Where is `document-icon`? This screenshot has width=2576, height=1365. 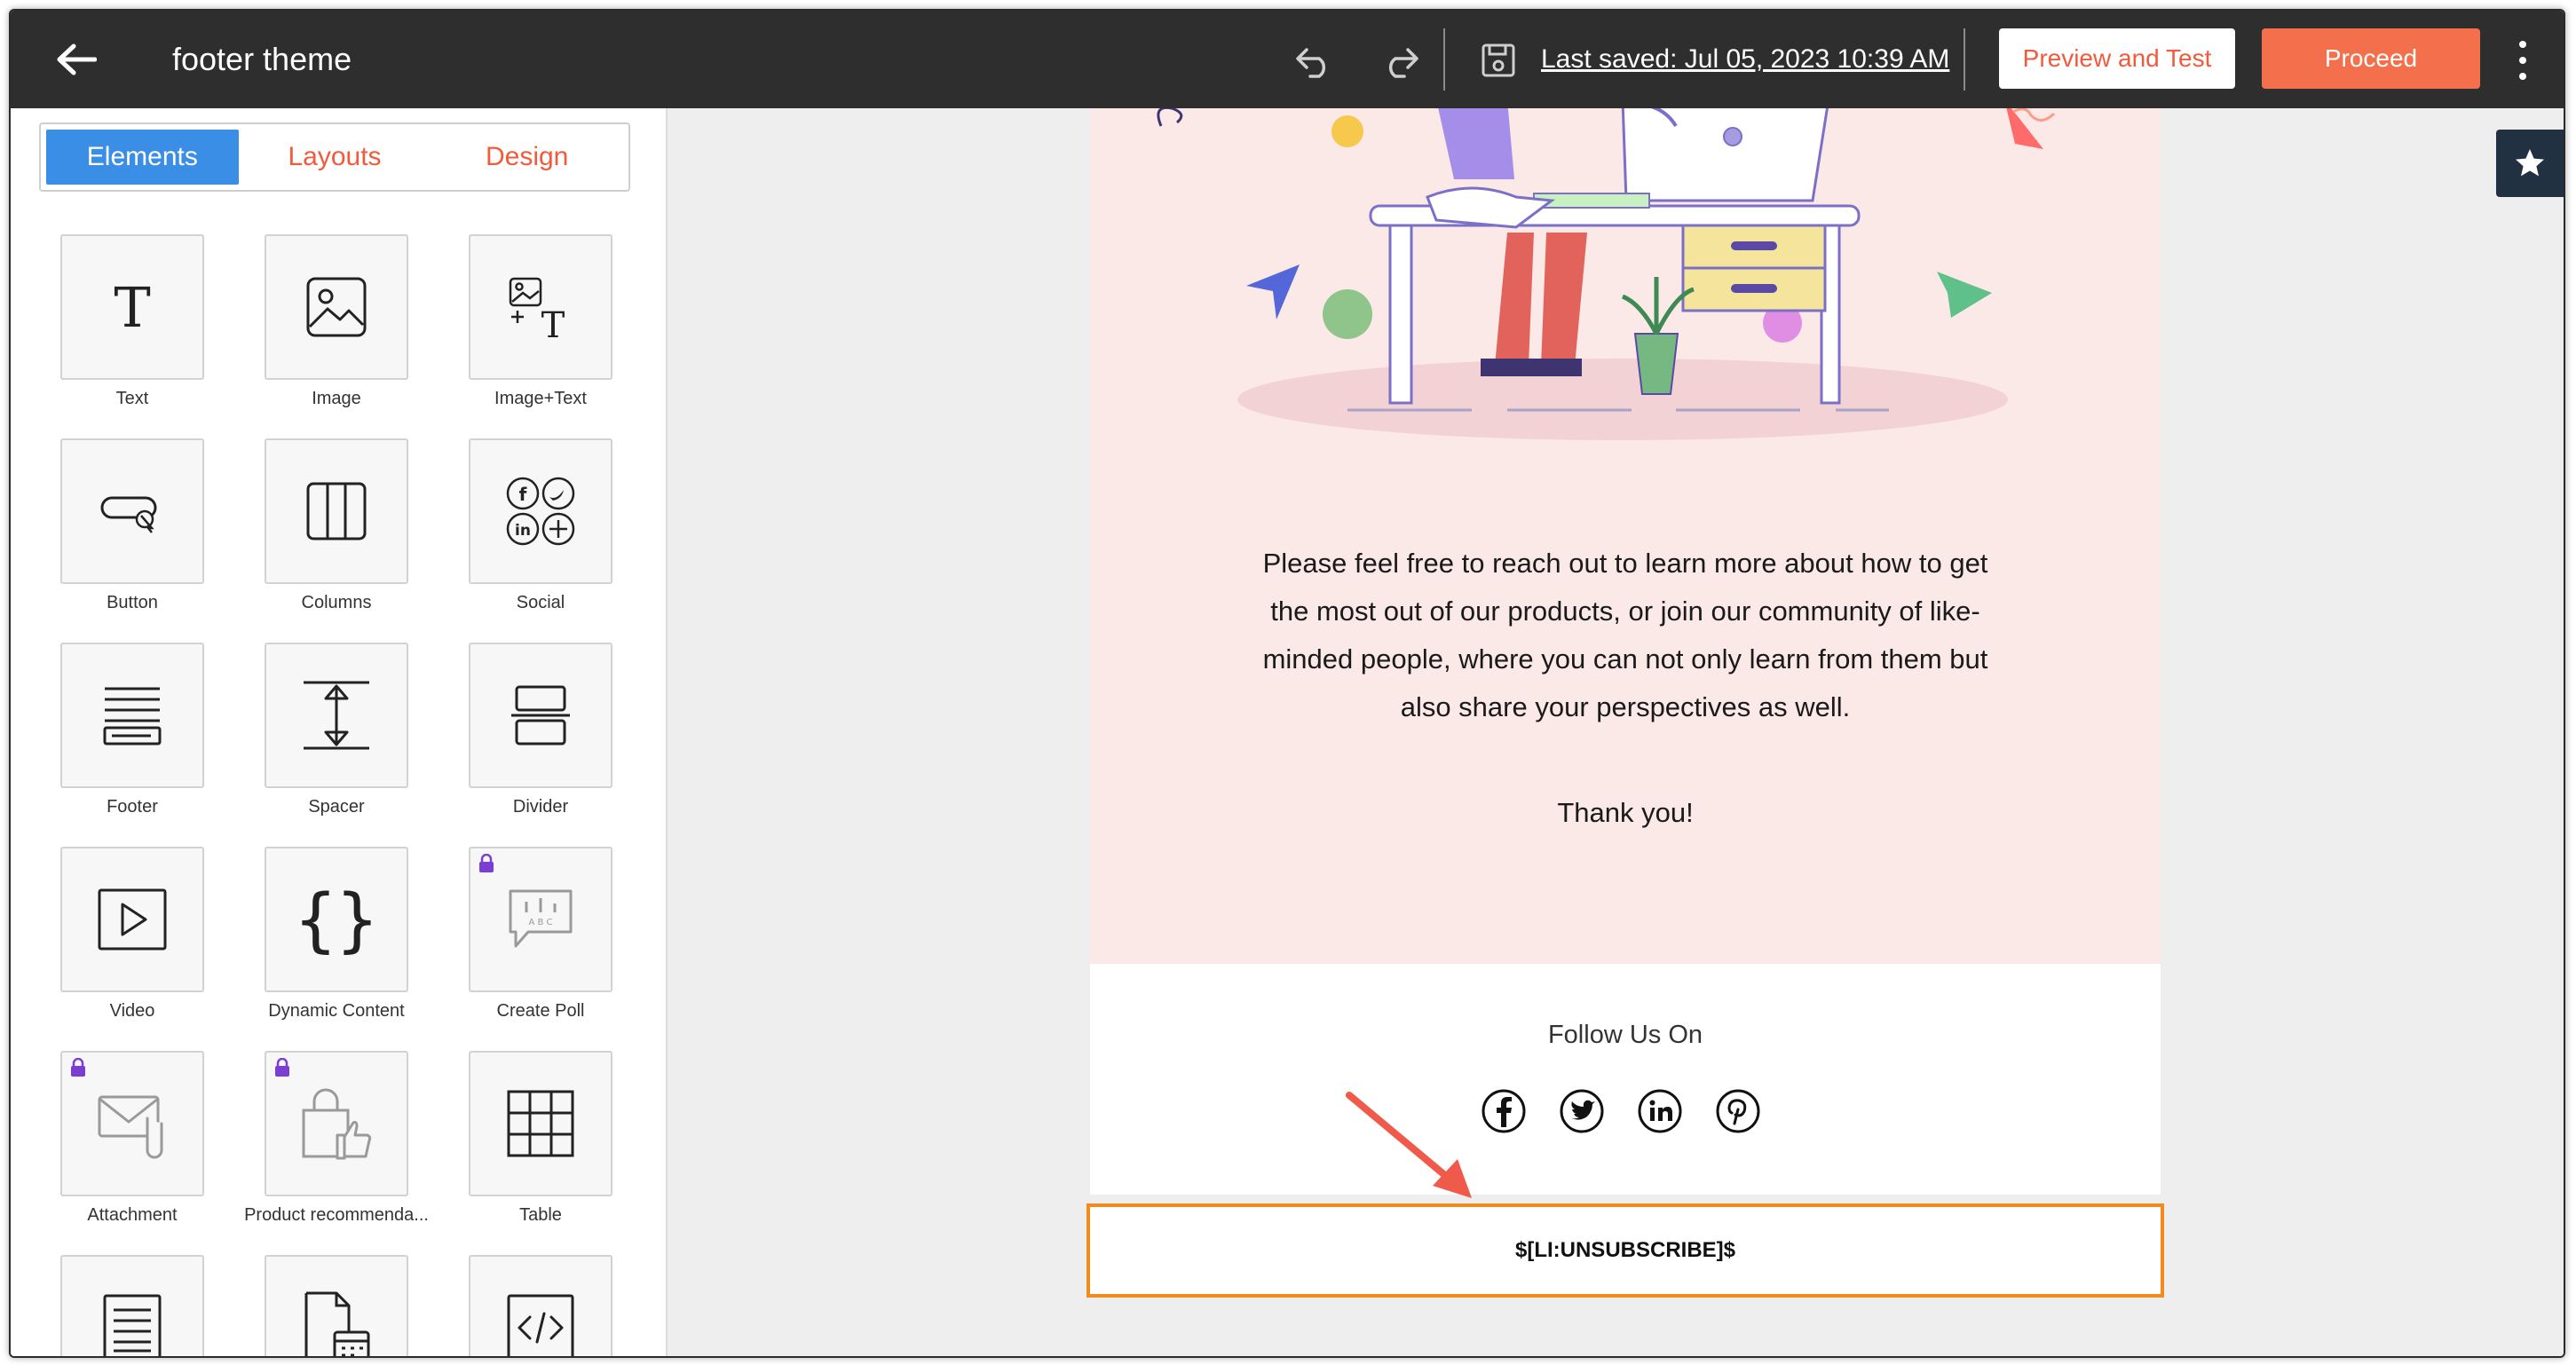 document-icon is located at coordinates (132, 1325).